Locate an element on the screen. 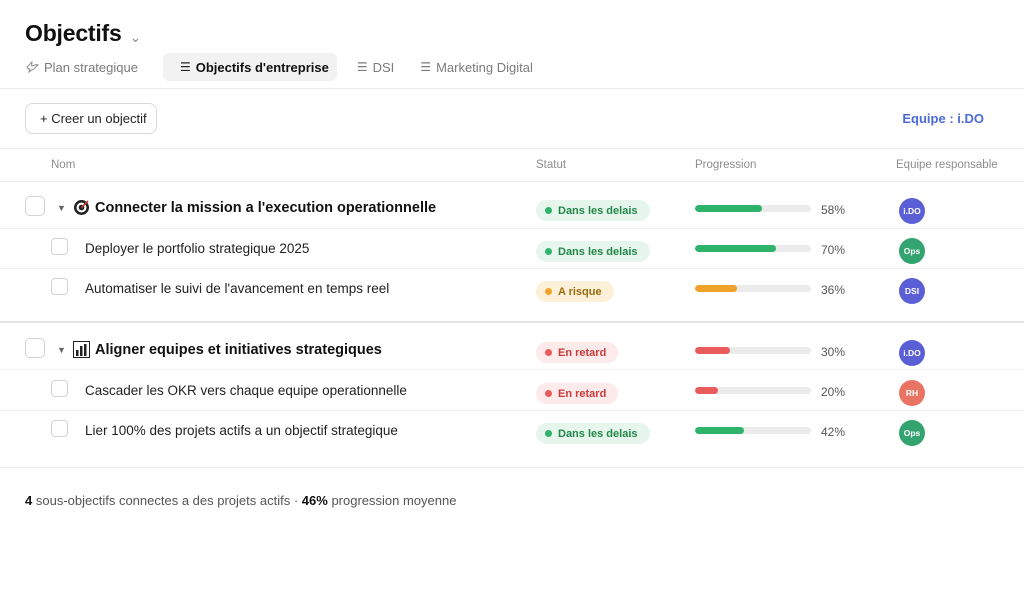 The image size is (1024, 592). dove-icon is located at coordinates (32, 67).